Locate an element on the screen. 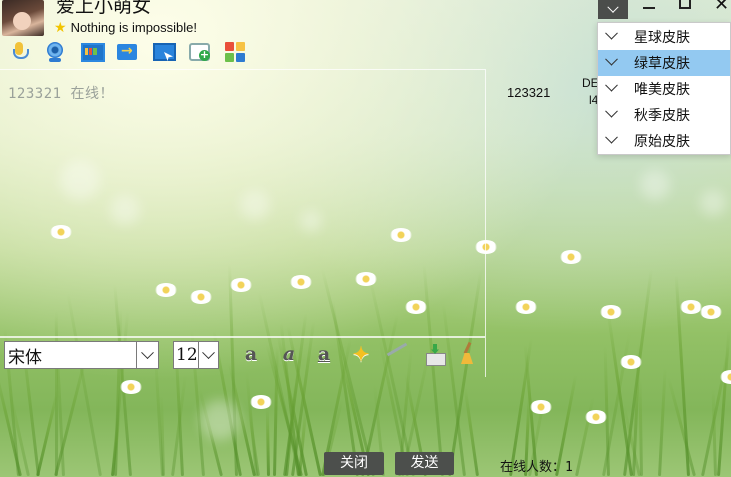 The width and height of the screenshot is (731, 477). clear-broom-icon is located at coordinates (467, 354).